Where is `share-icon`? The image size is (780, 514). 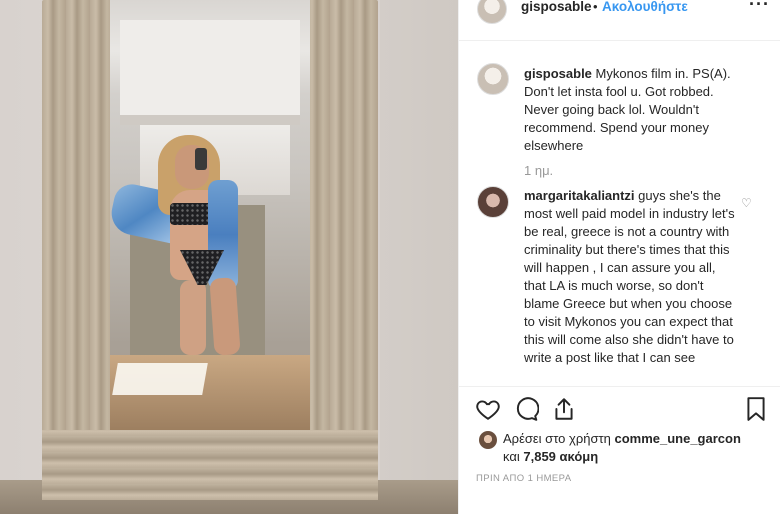
share-icon is located at coordinates (564, 409).